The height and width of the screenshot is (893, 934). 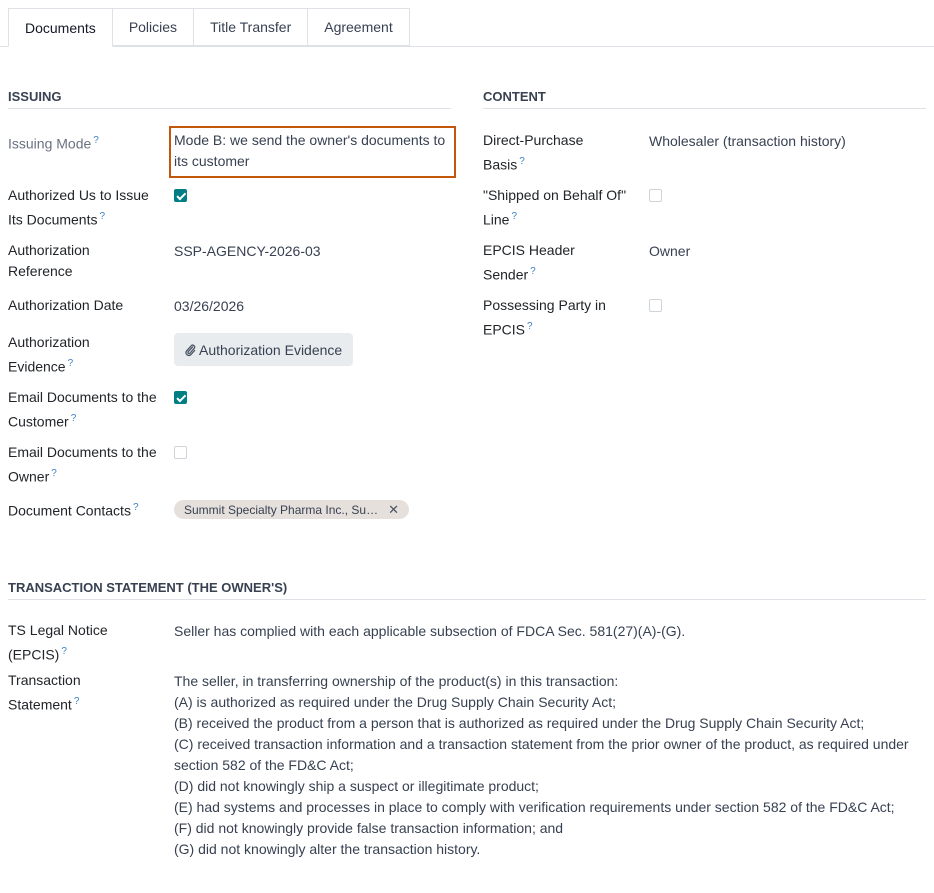 I want to click on shipped-on-behalf-checkbox, so click(x=655, y=195).